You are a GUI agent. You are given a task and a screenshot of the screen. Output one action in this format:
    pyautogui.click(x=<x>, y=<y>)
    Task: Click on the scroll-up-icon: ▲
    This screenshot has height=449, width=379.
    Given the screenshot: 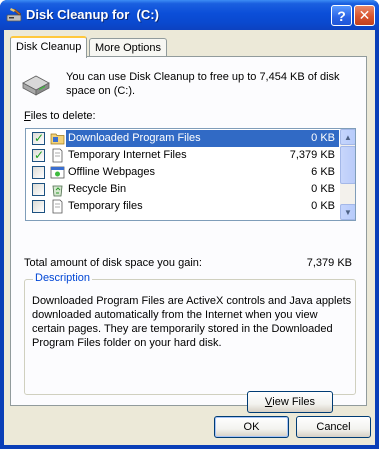 What is the action you would take?
    pyautogui.click(x=347, y=137)
    